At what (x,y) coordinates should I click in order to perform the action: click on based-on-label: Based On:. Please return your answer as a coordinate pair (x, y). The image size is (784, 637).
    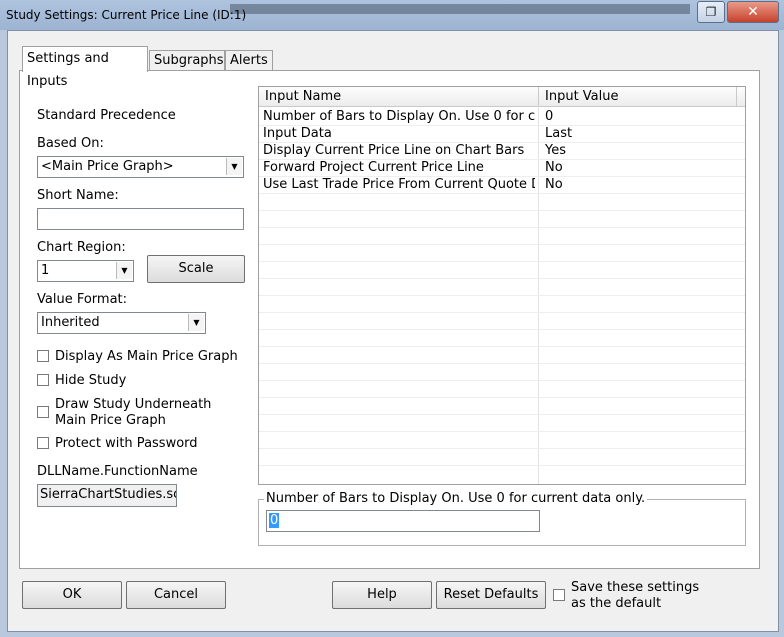
    Looking at the image, I should click on (70, 143).